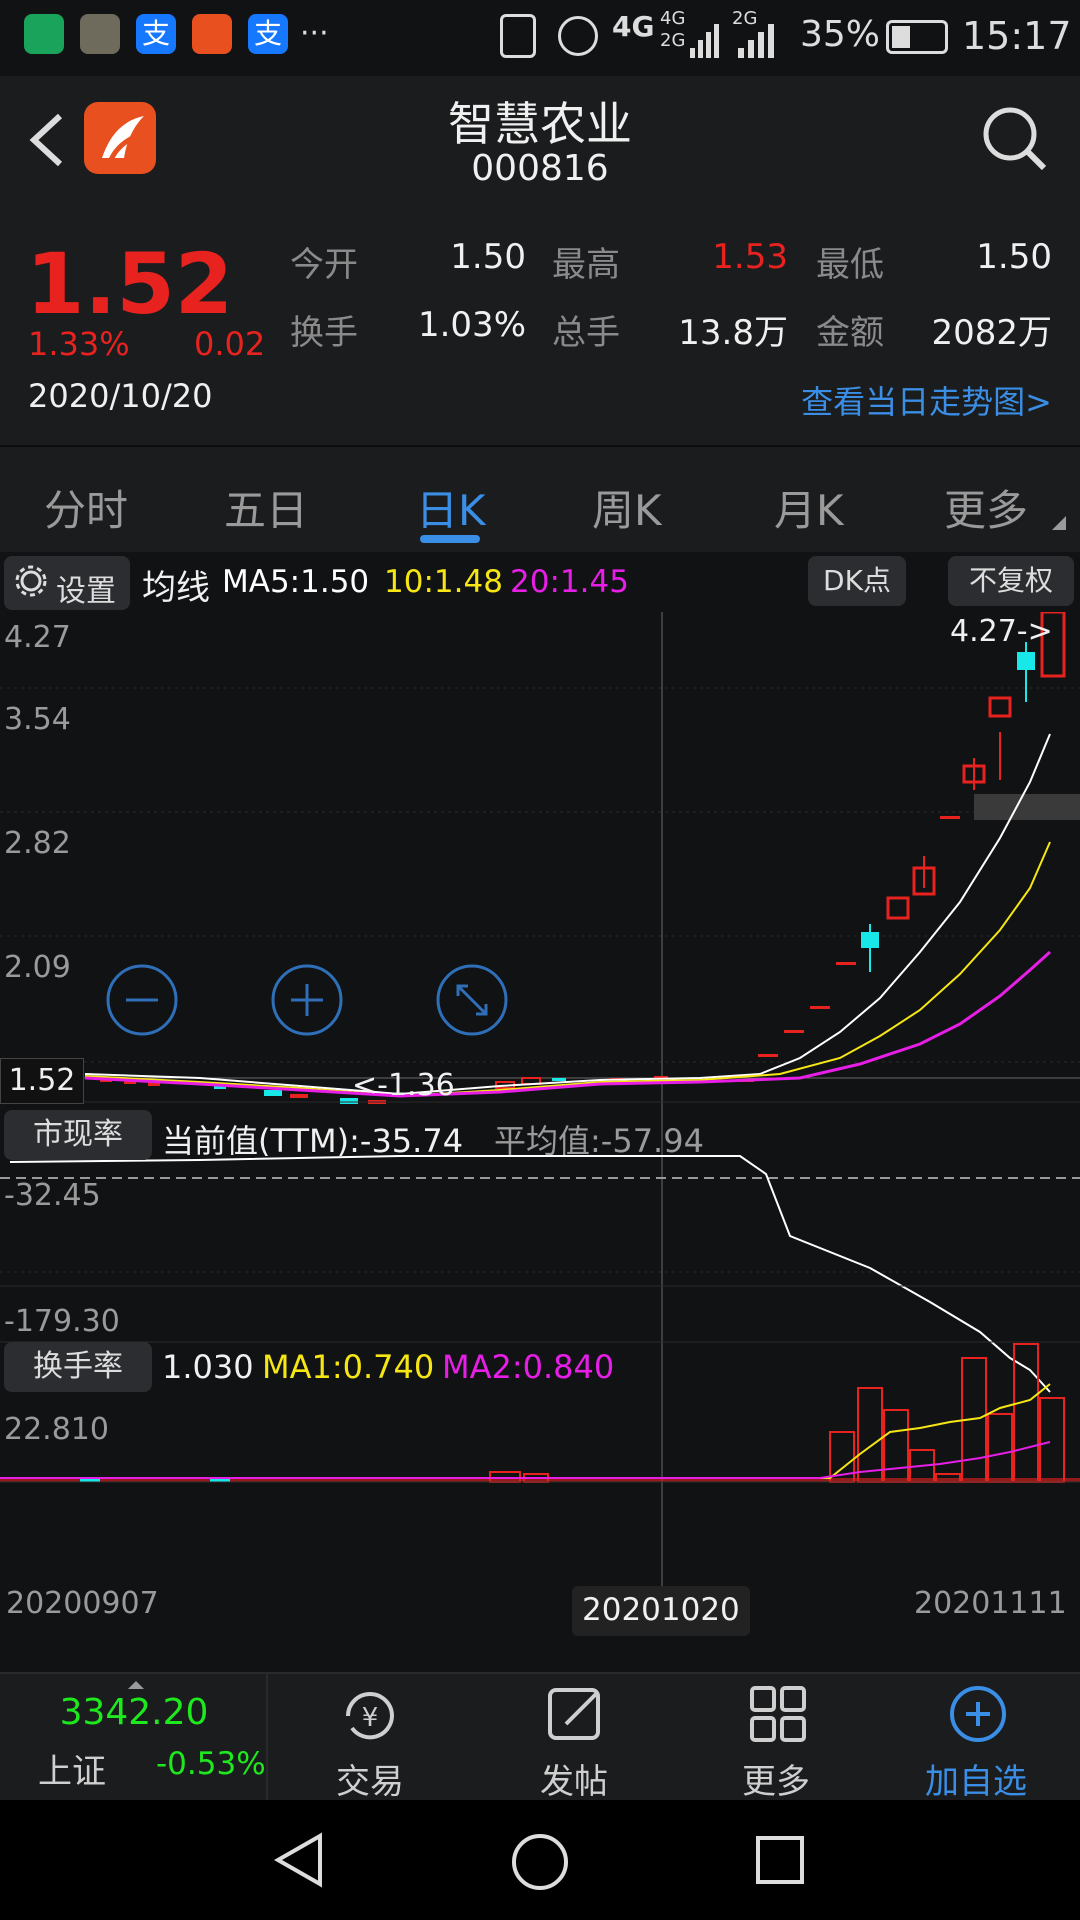 Image resolution: width=1080 pixels, height=1920 pixels. I want to click on active-tab-indicator, so click(450, 539).